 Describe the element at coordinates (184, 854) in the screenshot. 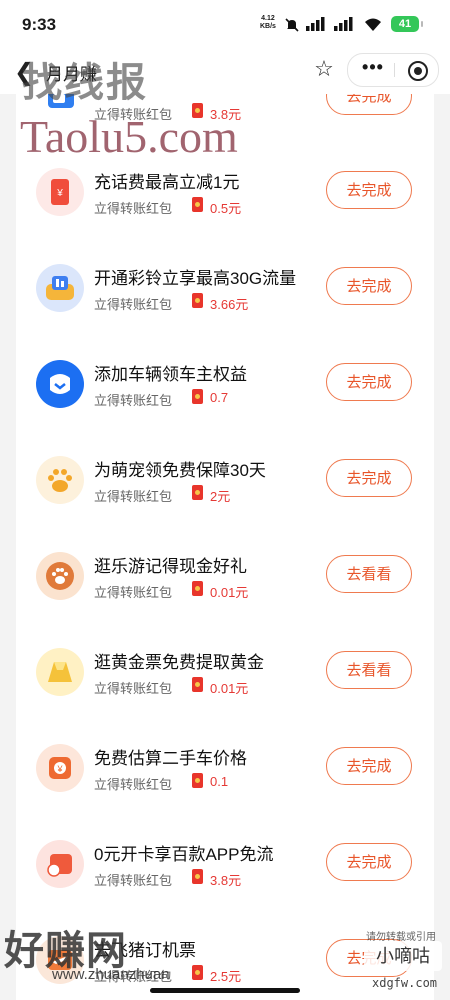

I see `task-title: 0元开卡享百款APP免流` at that location.